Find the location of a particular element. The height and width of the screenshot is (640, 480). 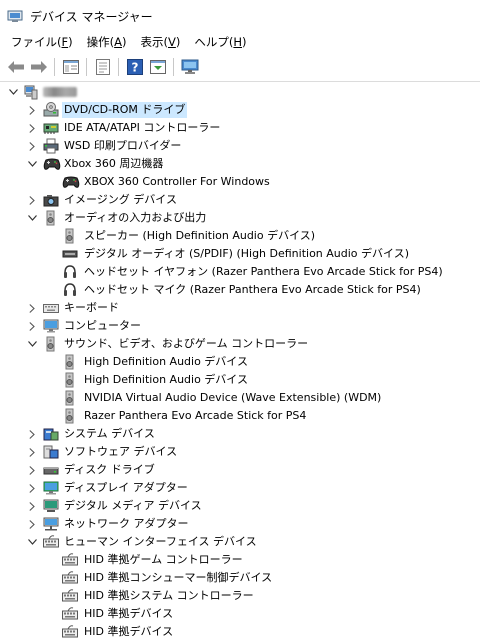

title-bar: デバイス マネージャー is located at coordinates (240, 16).